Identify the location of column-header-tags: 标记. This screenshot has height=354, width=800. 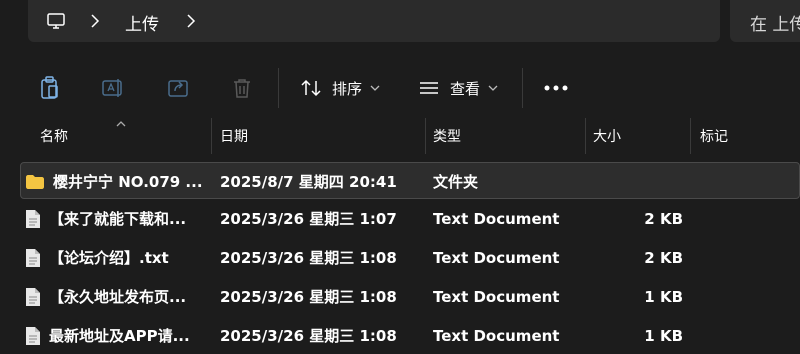
(745, 136).